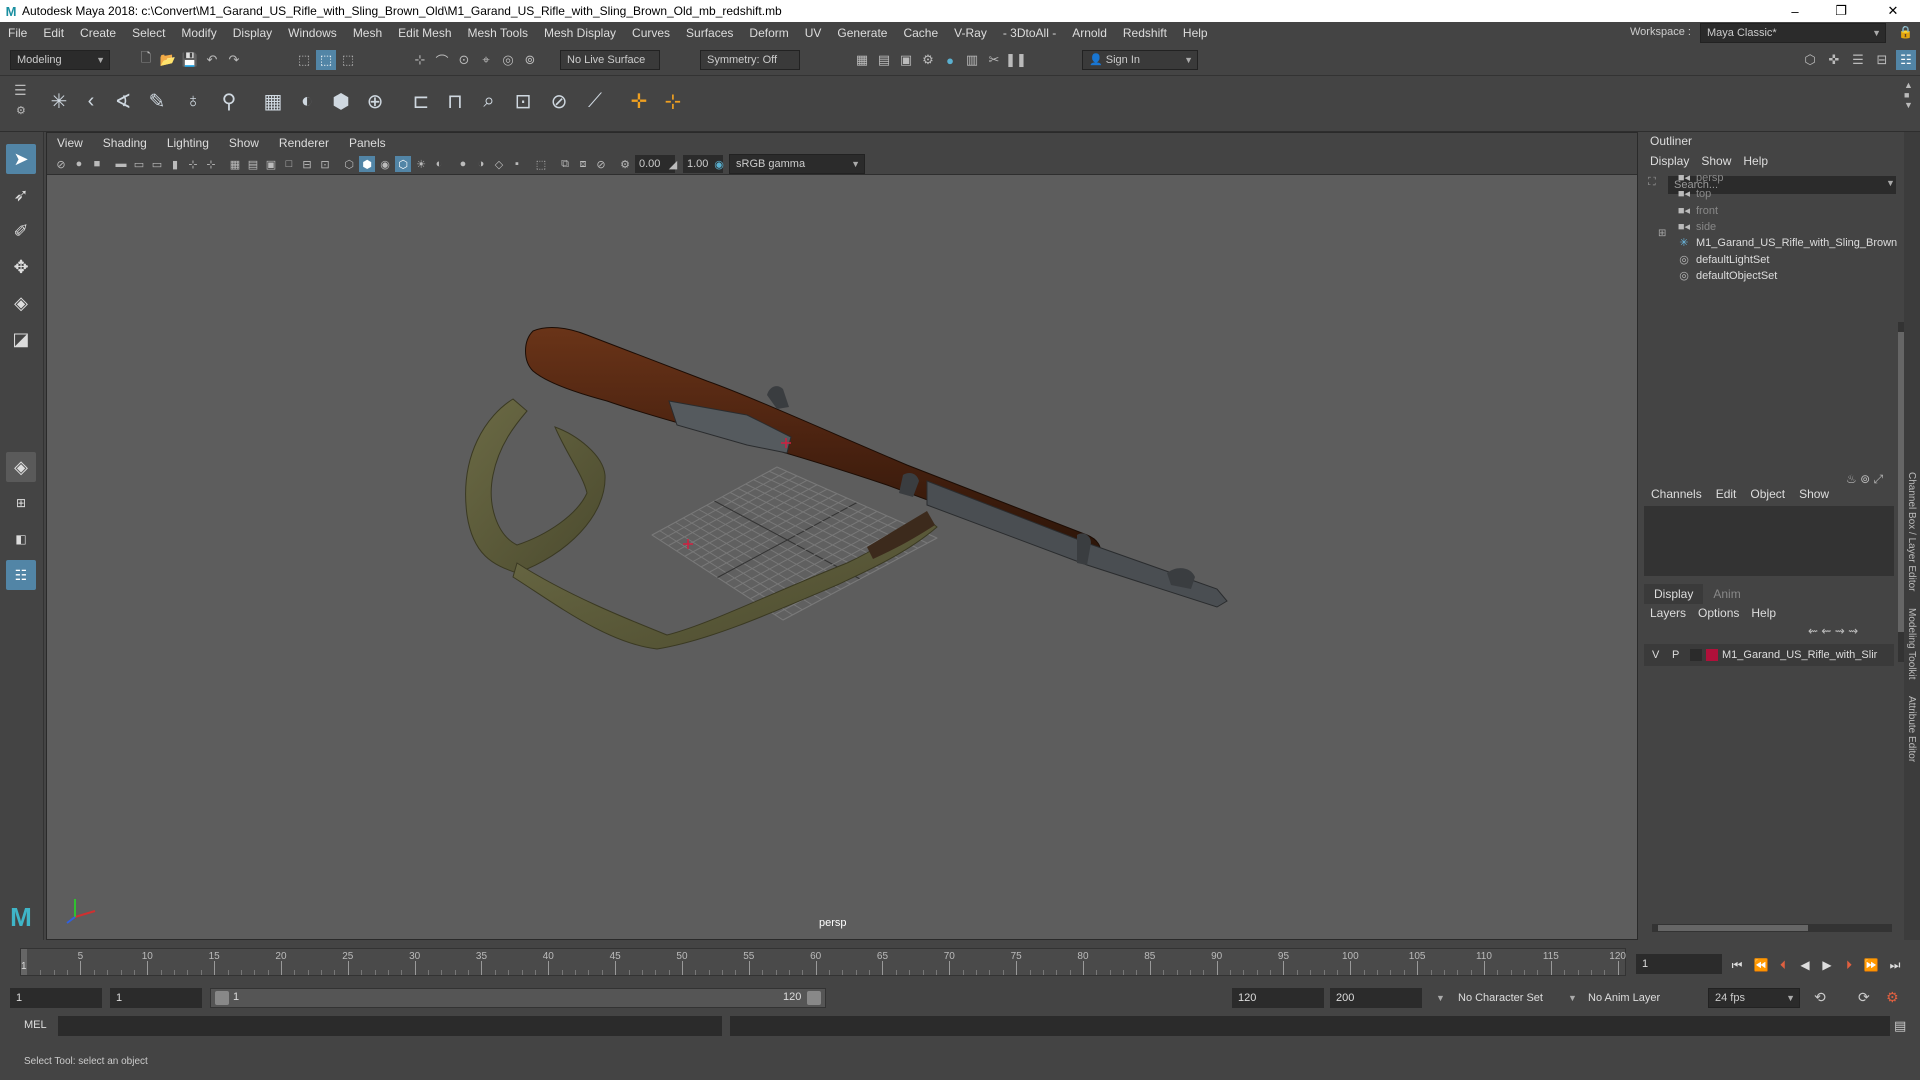 The height and width of the screenshot is (1080, 1920). I want to click on joint-tool-icon: ♁, so click(193, 101).